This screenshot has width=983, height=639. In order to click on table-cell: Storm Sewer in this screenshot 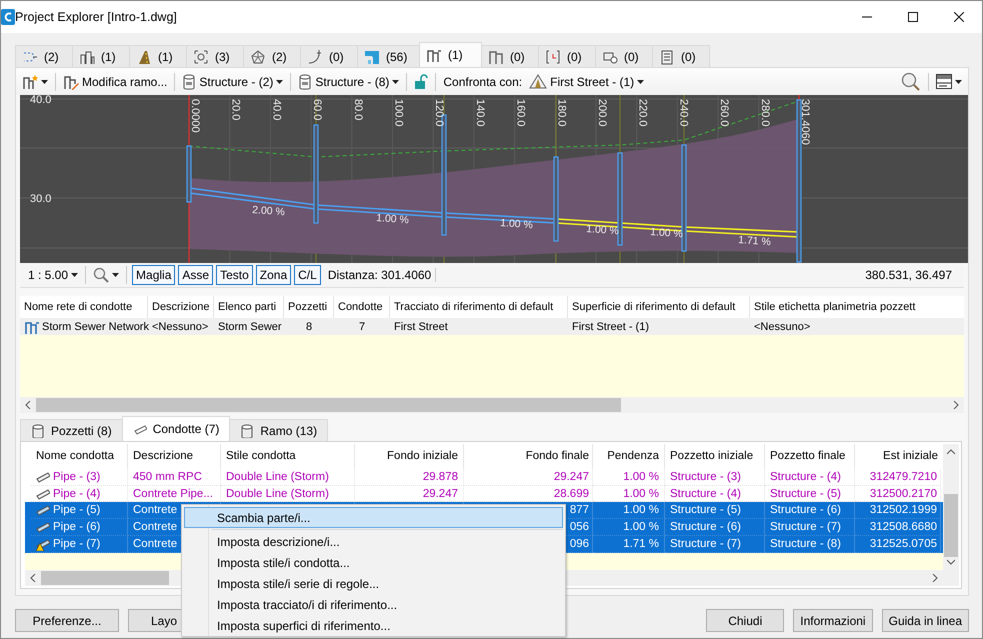, I will do `click(250, 326)`.